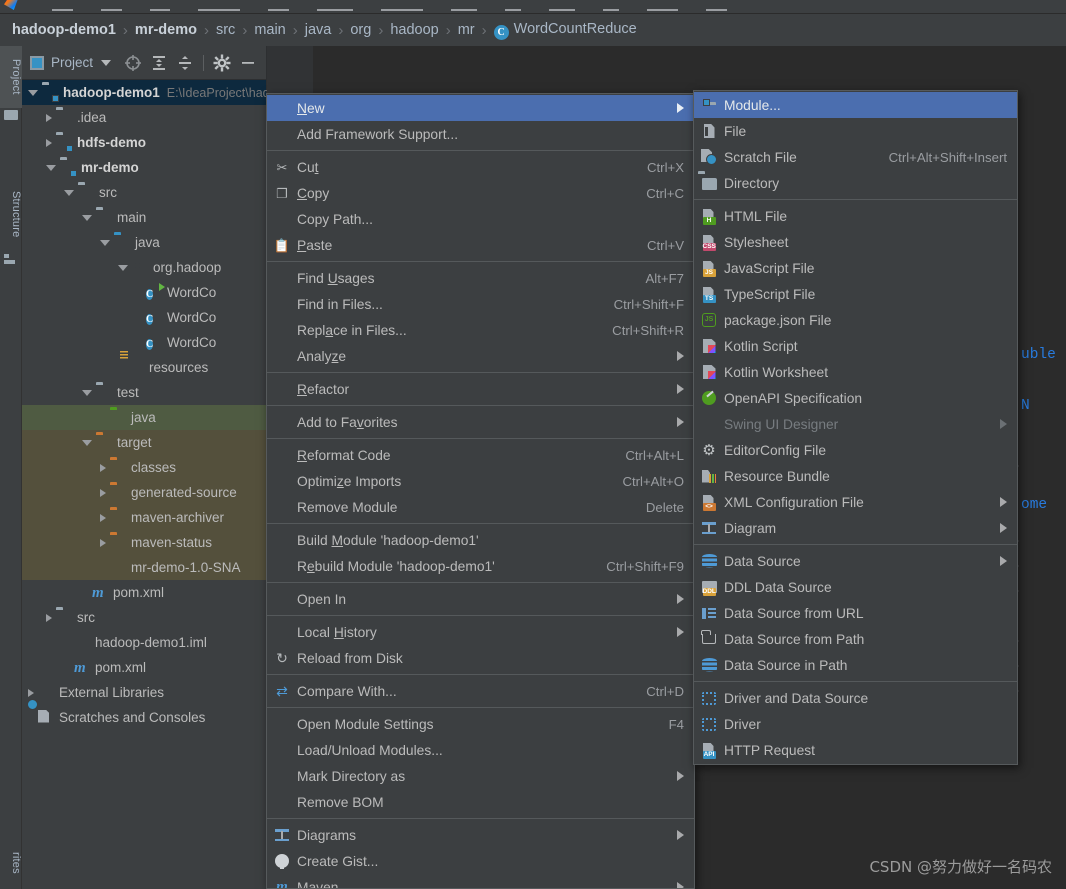  What do you see at coordinates (480, 881) in the screenshot?
I see `menu-item-maven: m Maven` at bounding box center [480, 881].